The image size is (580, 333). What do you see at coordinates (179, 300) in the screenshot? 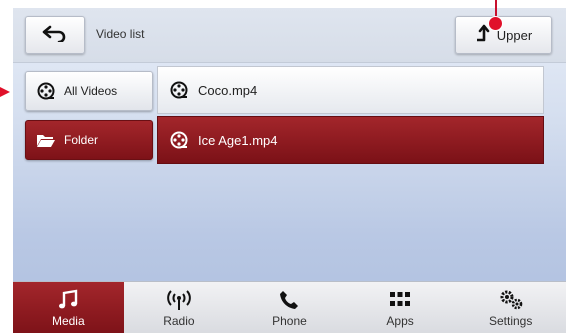
I see `radio-antenna-icon` at bounding box center [179, 300].